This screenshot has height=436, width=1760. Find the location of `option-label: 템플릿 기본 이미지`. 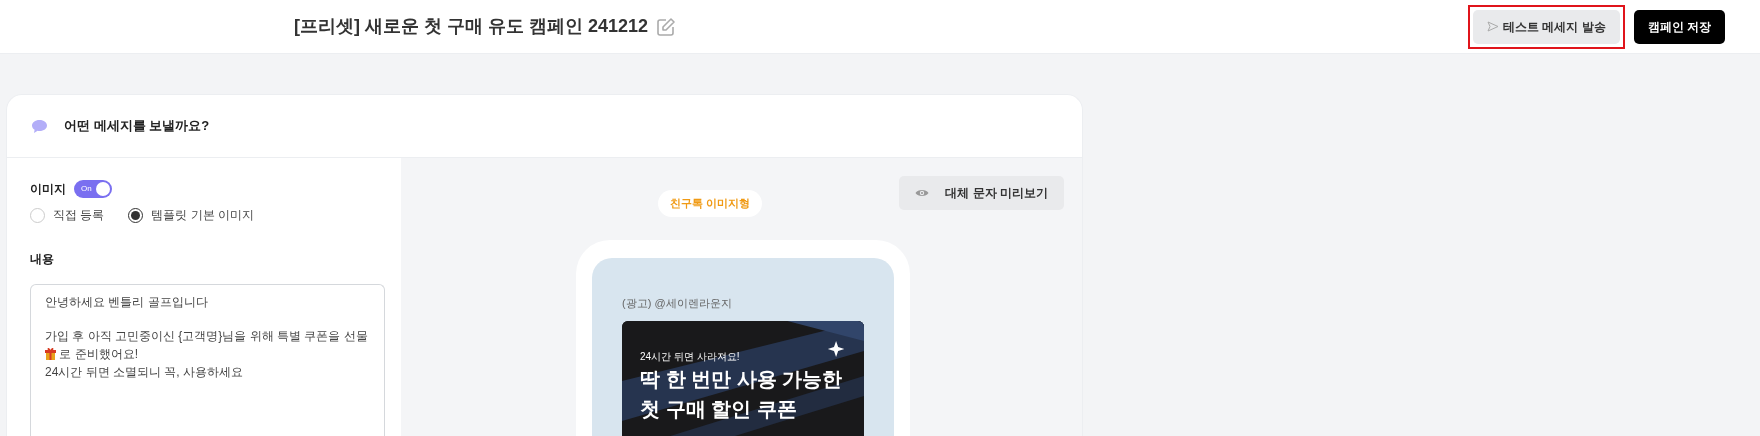

option-label: 템플릿 기본 이미지 is located at coordinates (202, 215).